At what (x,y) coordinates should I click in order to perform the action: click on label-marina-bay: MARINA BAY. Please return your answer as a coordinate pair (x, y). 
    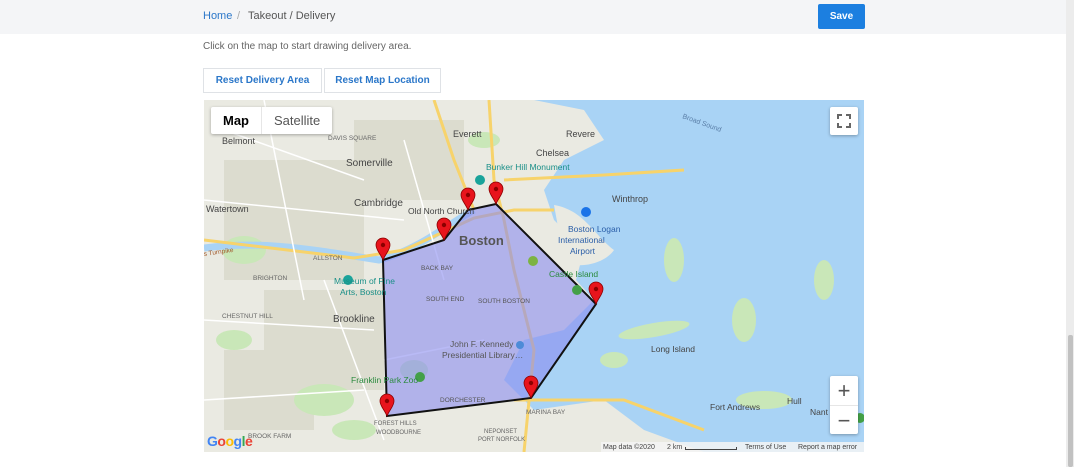
    Looking at the image, I should click on (546, 412).